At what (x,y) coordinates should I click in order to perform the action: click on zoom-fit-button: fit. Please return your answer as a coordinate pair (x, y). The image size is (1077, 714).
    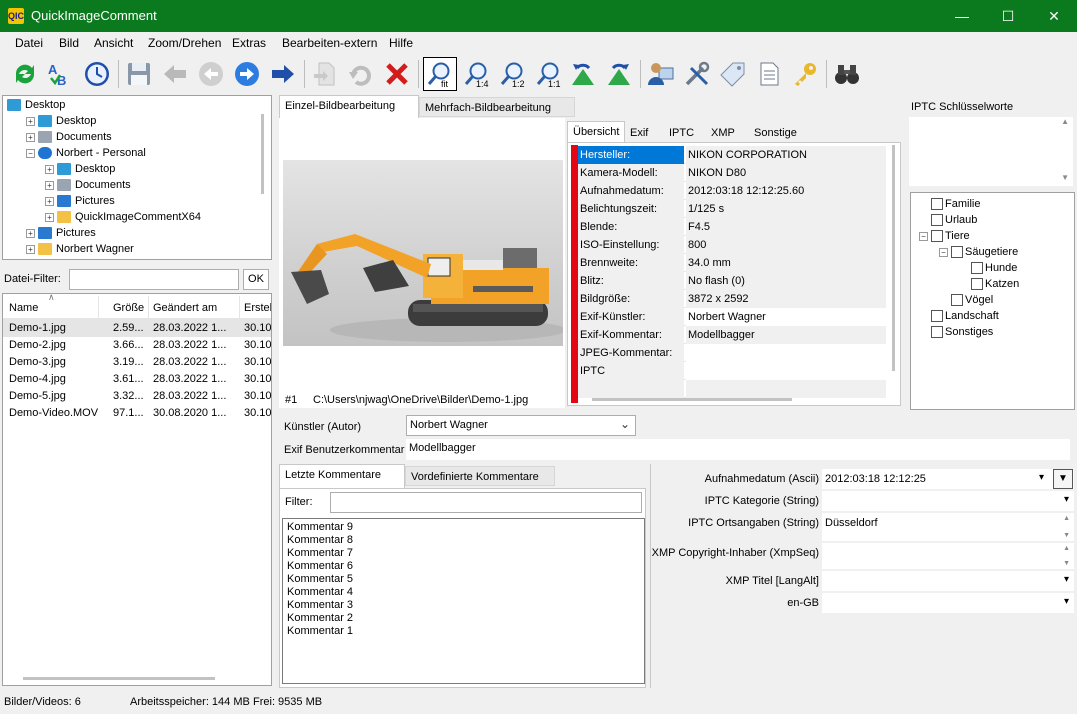
    Looking at the image, I should click on (440, 74).